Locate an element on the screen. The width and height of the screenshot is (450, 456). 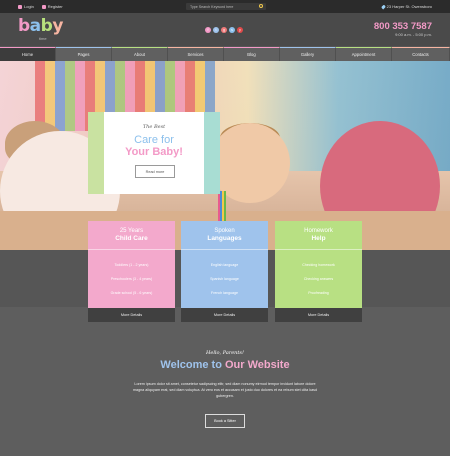
search-input: Type Search Keyword here is located at coordinates (226, 6).